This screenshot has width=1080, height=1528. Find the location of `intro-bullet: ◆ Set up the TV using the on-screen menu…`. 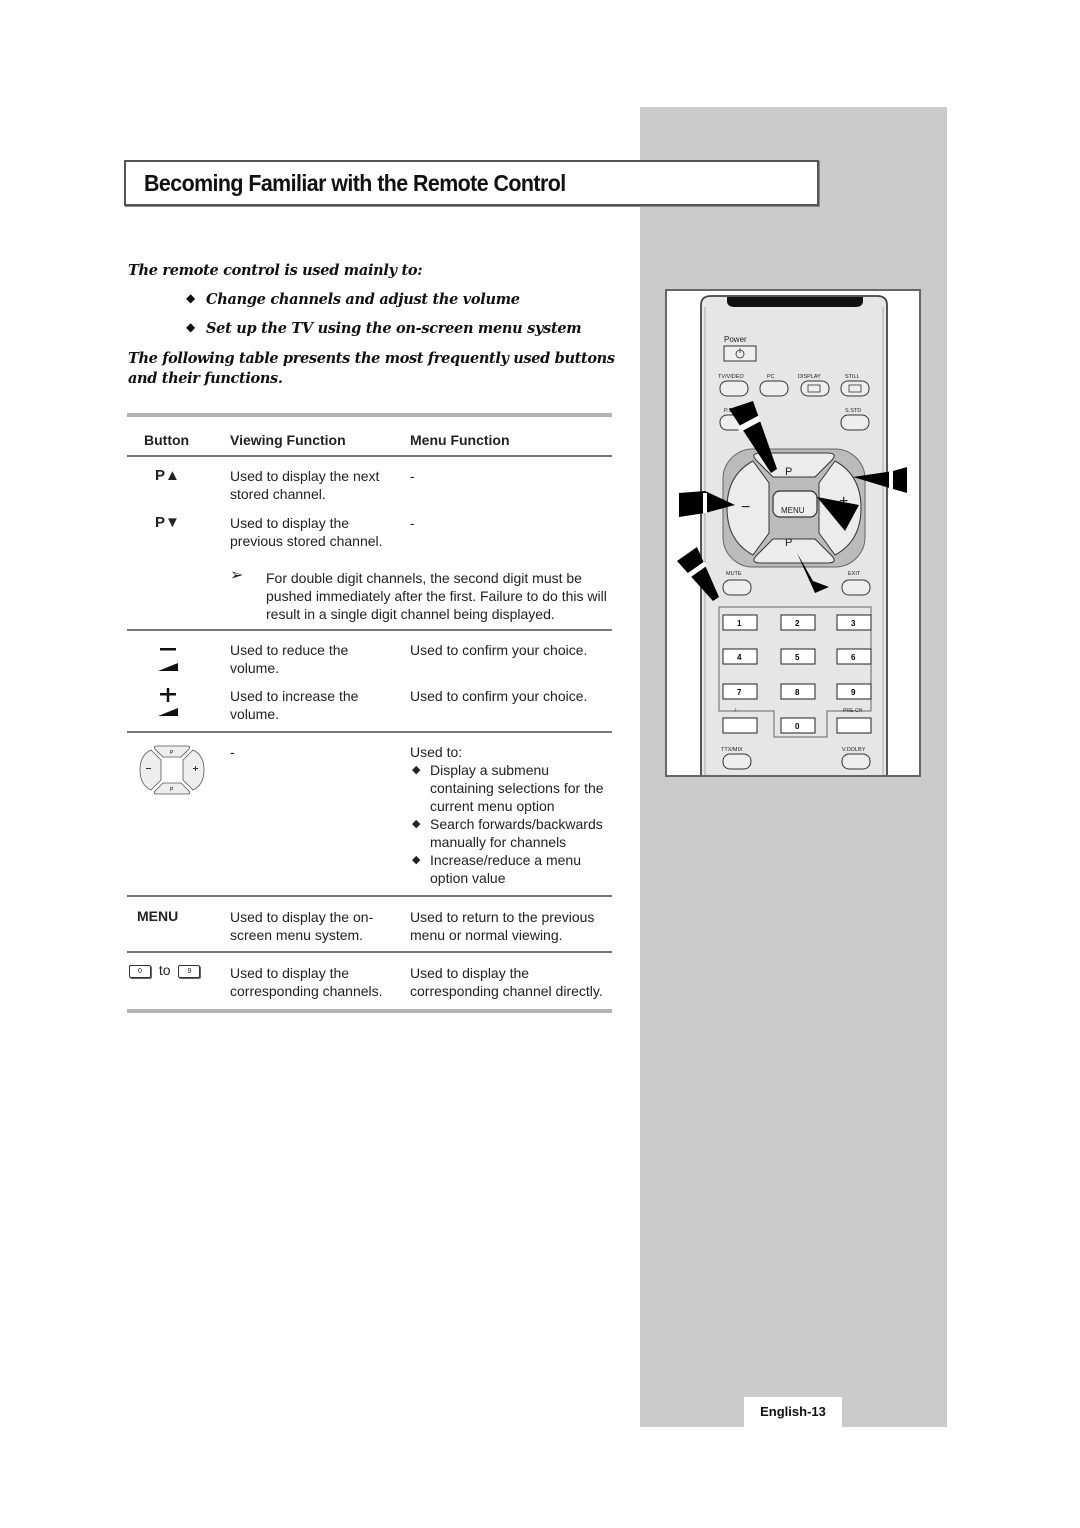

intro-bullet: ◆ Set up the TV using the on-screen menu… is located at coordinates (373, 328).